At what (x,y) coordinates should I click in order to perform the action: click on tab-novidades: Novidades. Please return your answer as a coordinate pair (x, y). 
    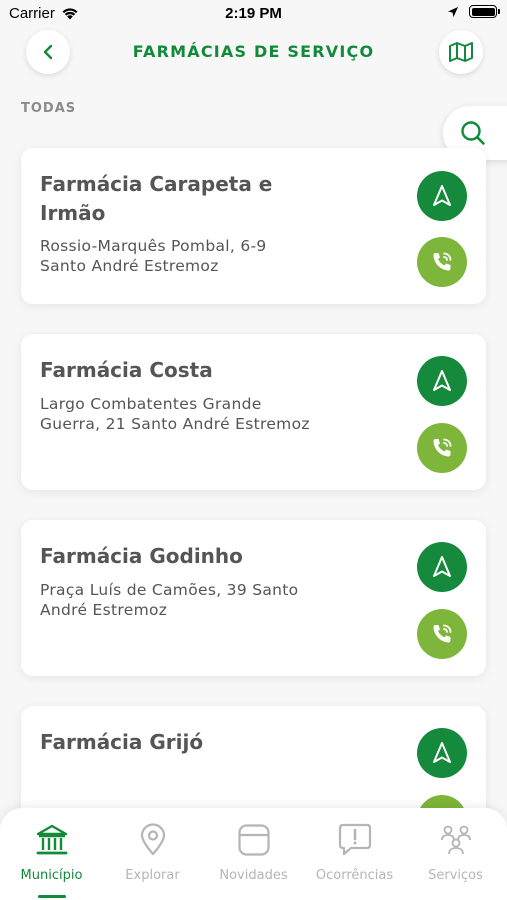
    Looking at the image, I should click on (253, 854).